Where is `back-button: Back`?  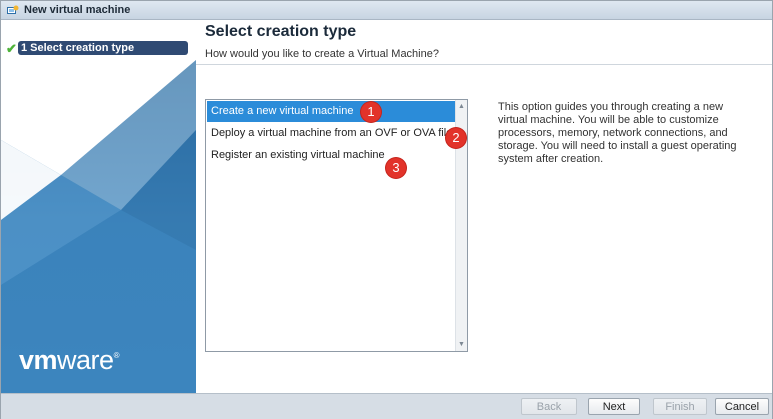 back-button: Back is located at coordinates (549, 406).